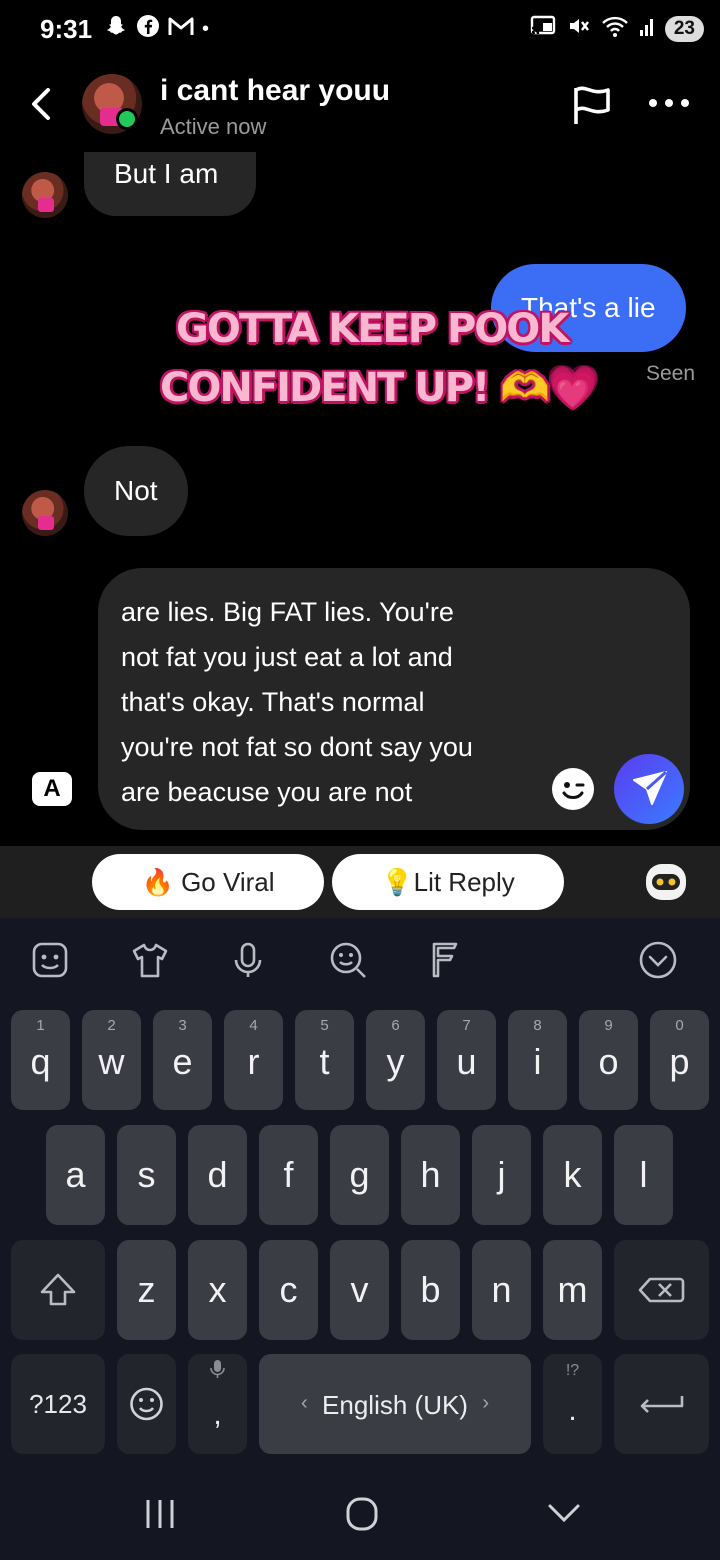 The width and height of the screenshot is (720, 1560). I want to click on overlay-text-line-1: GOTTA KEEP POOK, so click(372, 329).